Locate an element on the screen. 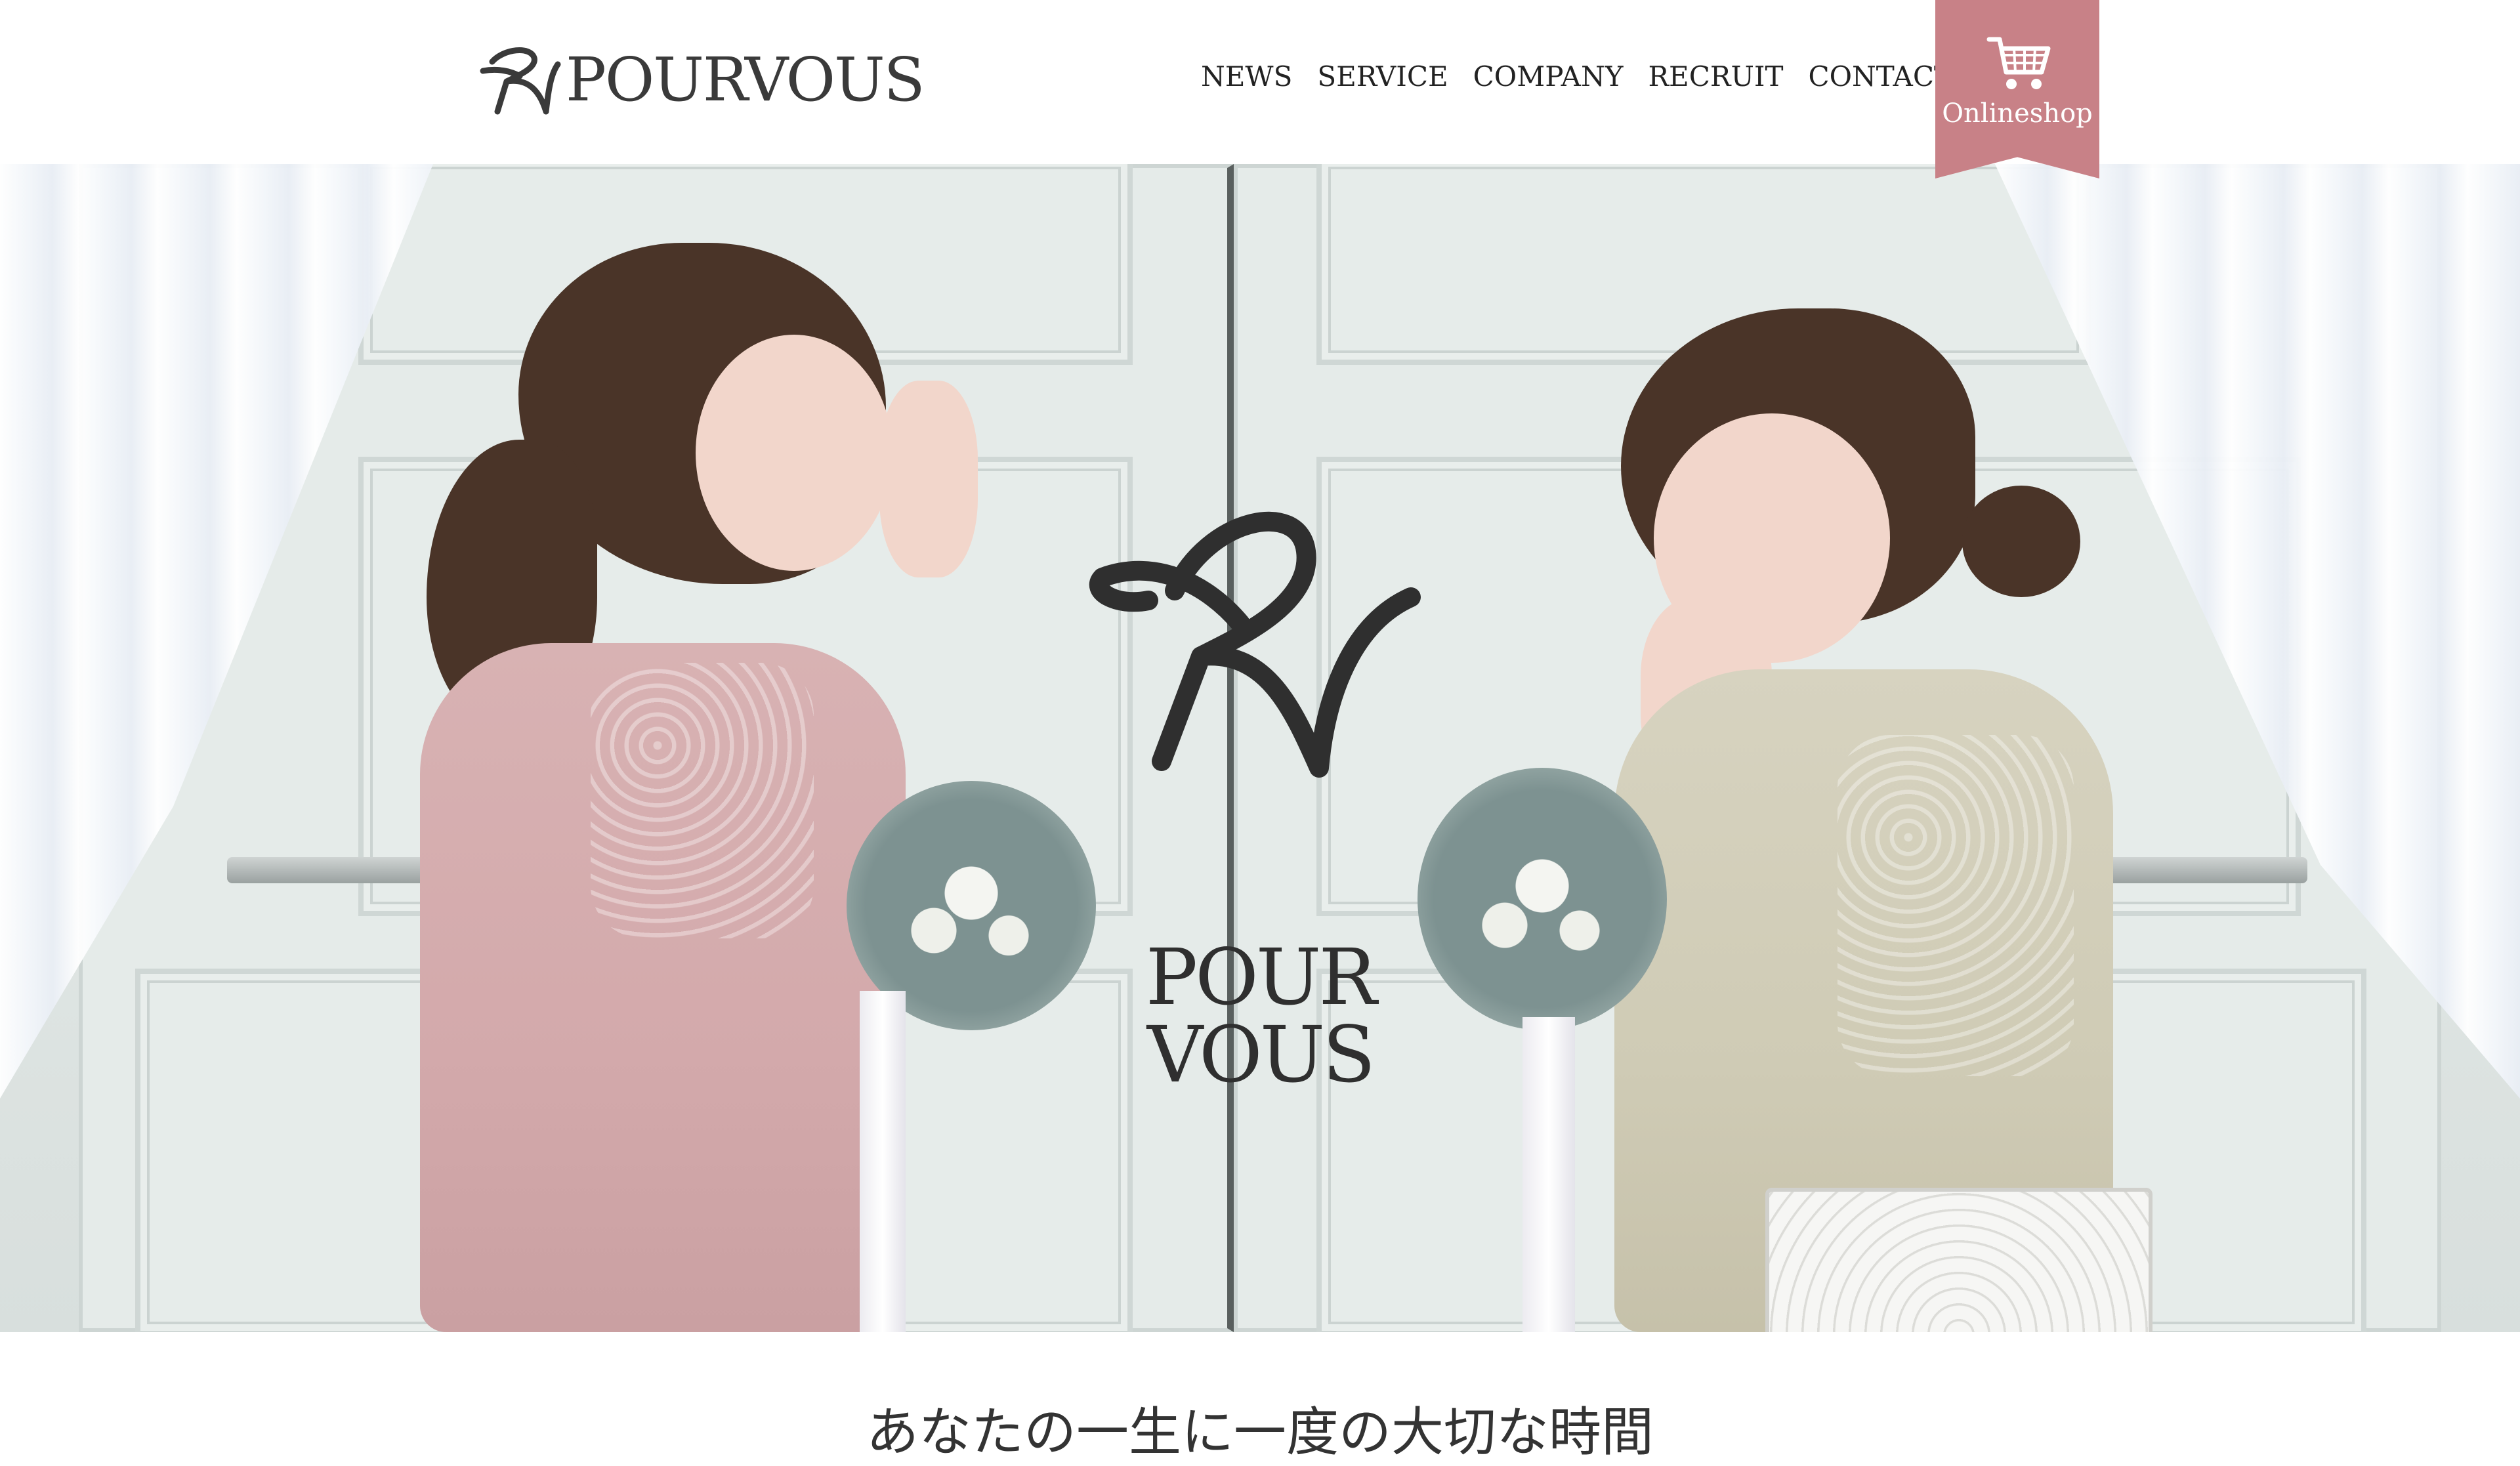 The width and height of the screenshot is (2520, 1466). main-nav: NEWS SERVICE COMPANY RECRUIT CONTACT is located at coordinates (1576, 76).